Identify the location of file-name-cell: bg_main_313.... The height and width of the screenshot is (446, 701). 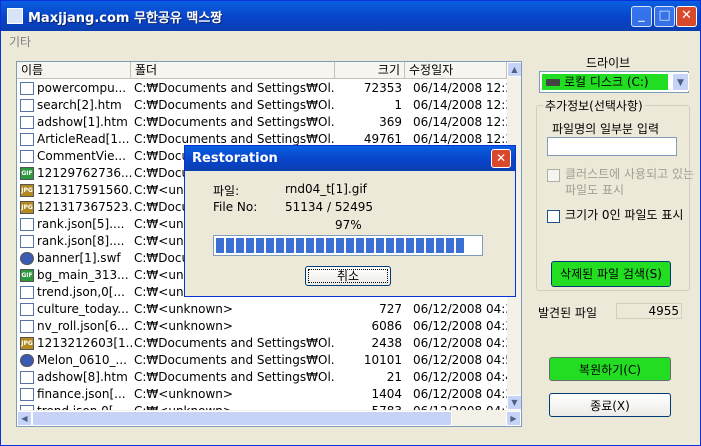
(83, 275).